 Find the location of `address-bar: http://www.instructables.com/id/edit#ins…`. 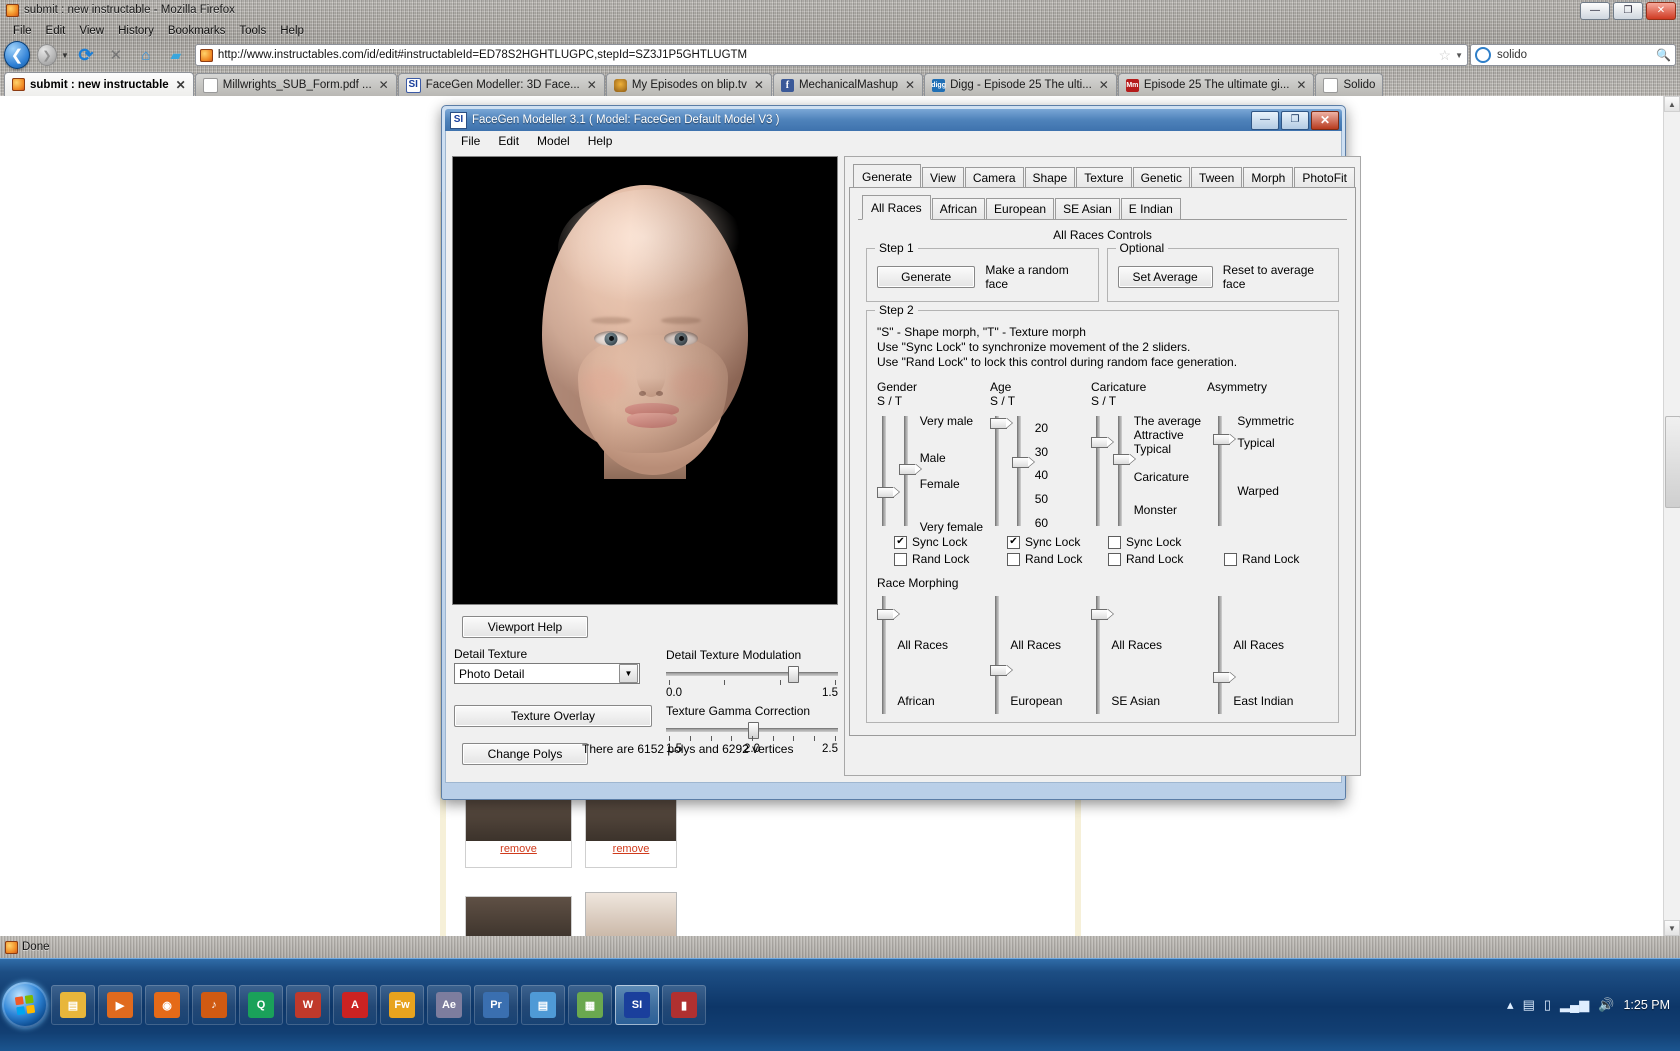

address-bar: http://www.instructables.com/id/edit#ins… is located at coordinates (831, 55).